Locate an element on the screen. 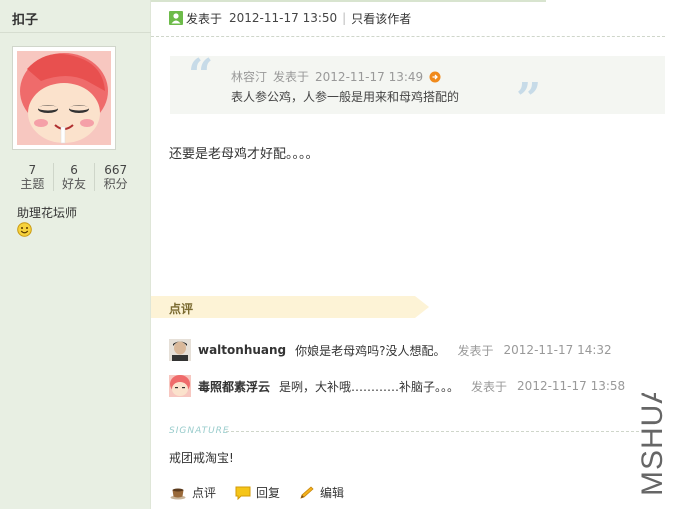 The width and height of the screenshot is (673, 509). reply-button: 回复 is located at coordinates (257, 492).